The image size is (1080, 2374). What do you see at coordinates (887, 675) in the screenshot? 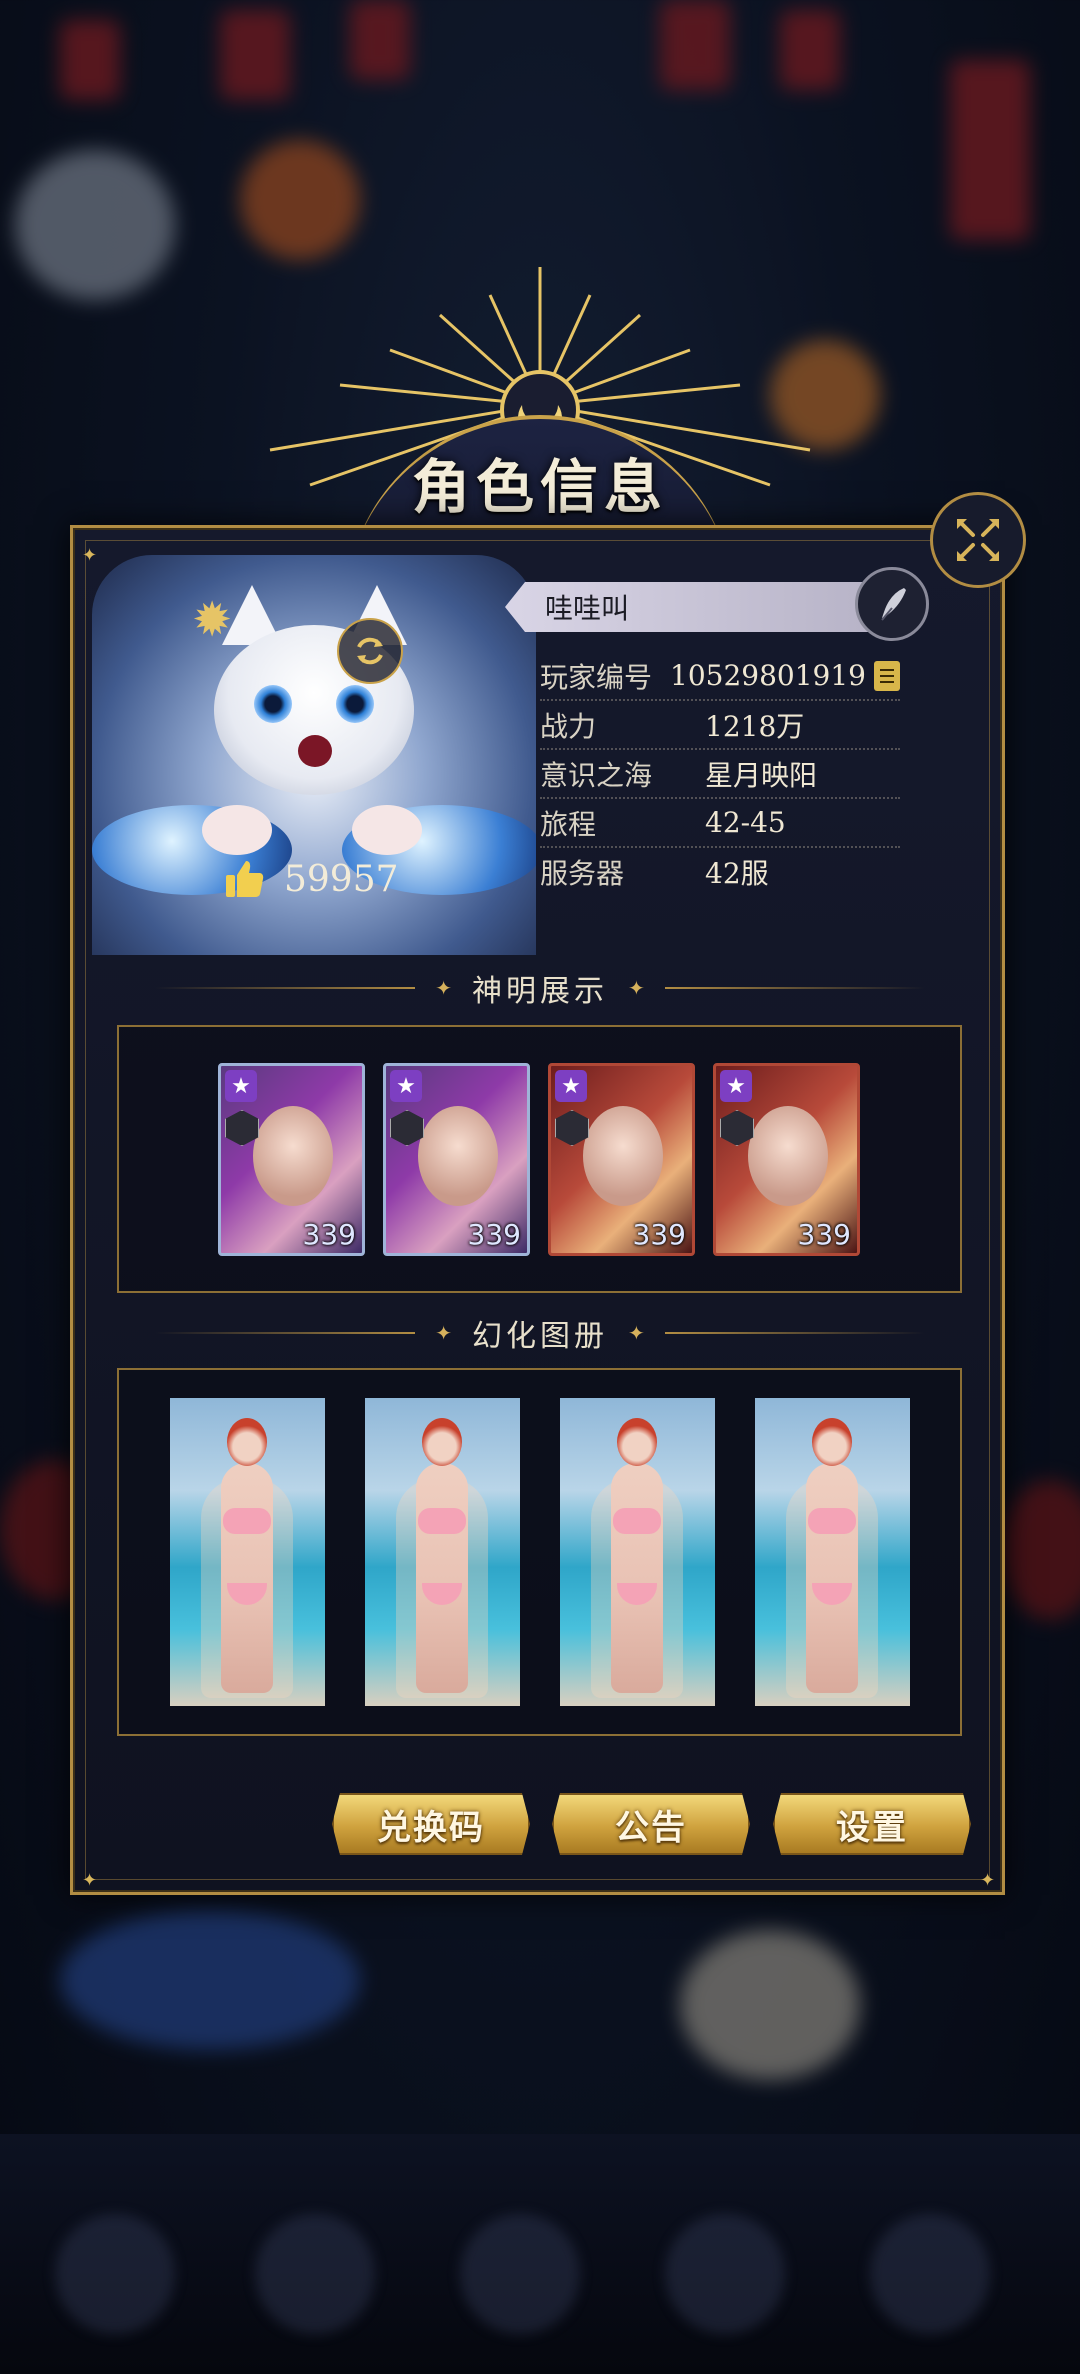
I see `copy-icon` at bounding box center [887, 675].